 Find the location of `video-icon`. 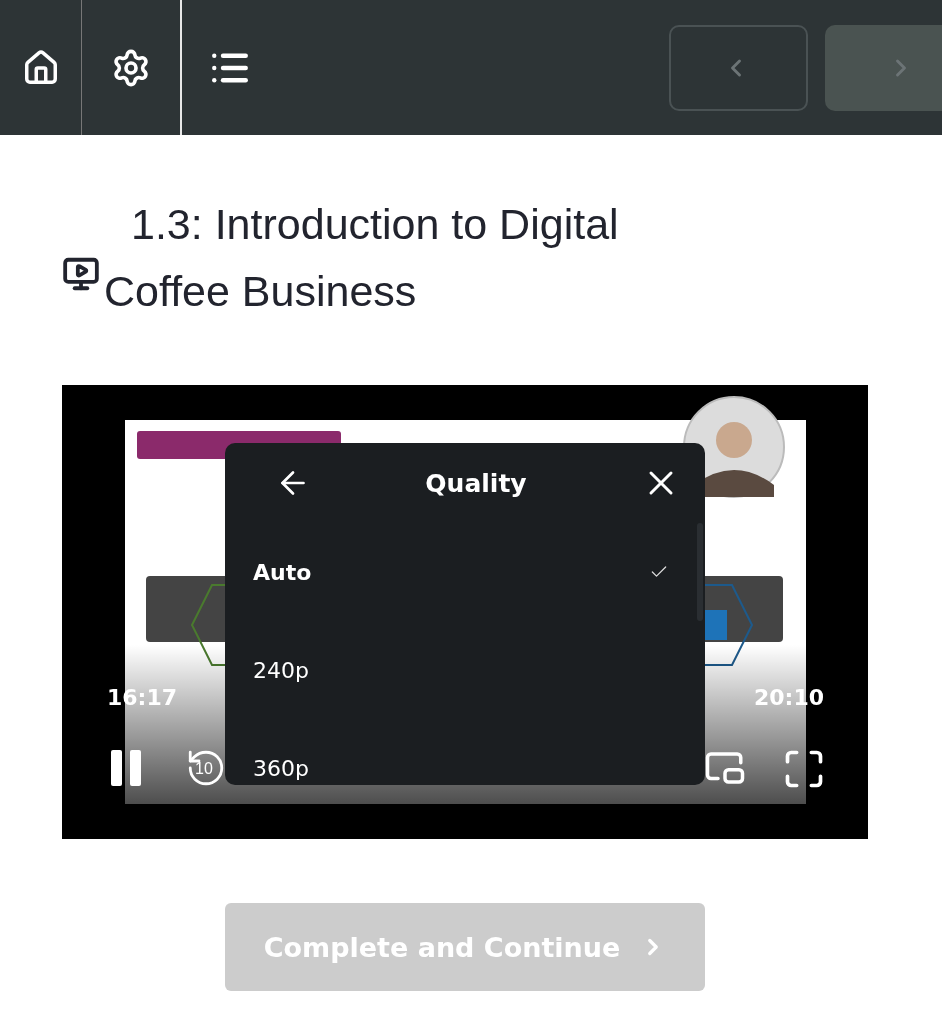

video-icon is located at coordinates (81, 274).